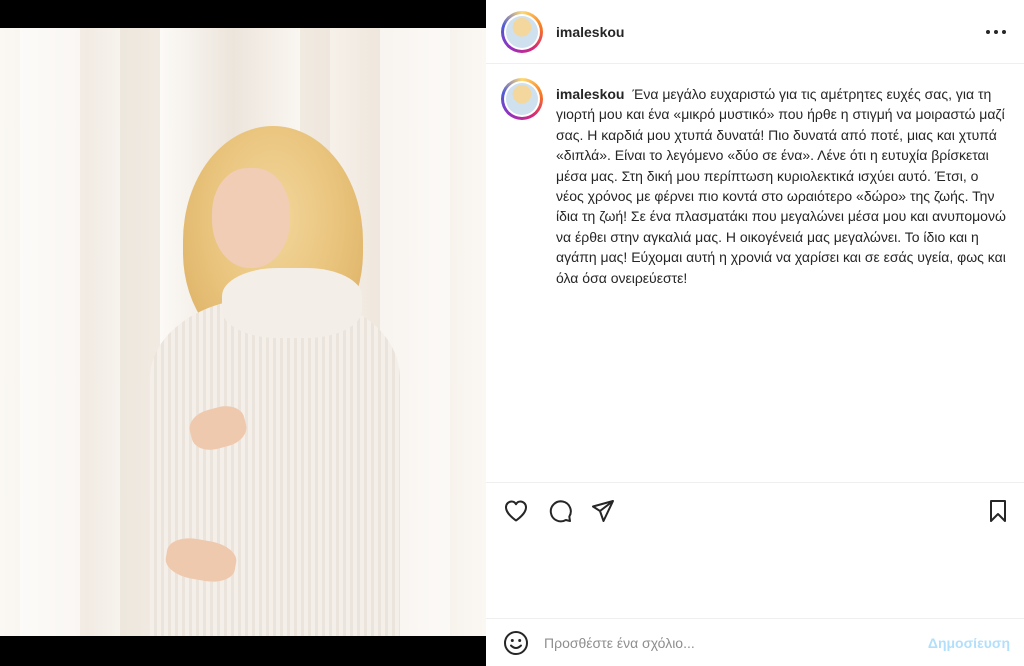  Describe the element at coordinates (522, 32) in the screenshot. I see `avatar` at that location.